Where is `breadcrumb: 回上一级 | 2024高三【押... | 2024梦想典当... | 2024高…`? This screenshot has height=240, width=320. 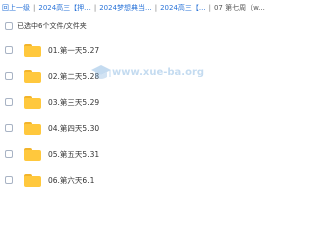
breadcrumb: 回上一级 | 2024高三【押... | 2024梦想典当... | 2024高… is located at coordinates (150, 8).